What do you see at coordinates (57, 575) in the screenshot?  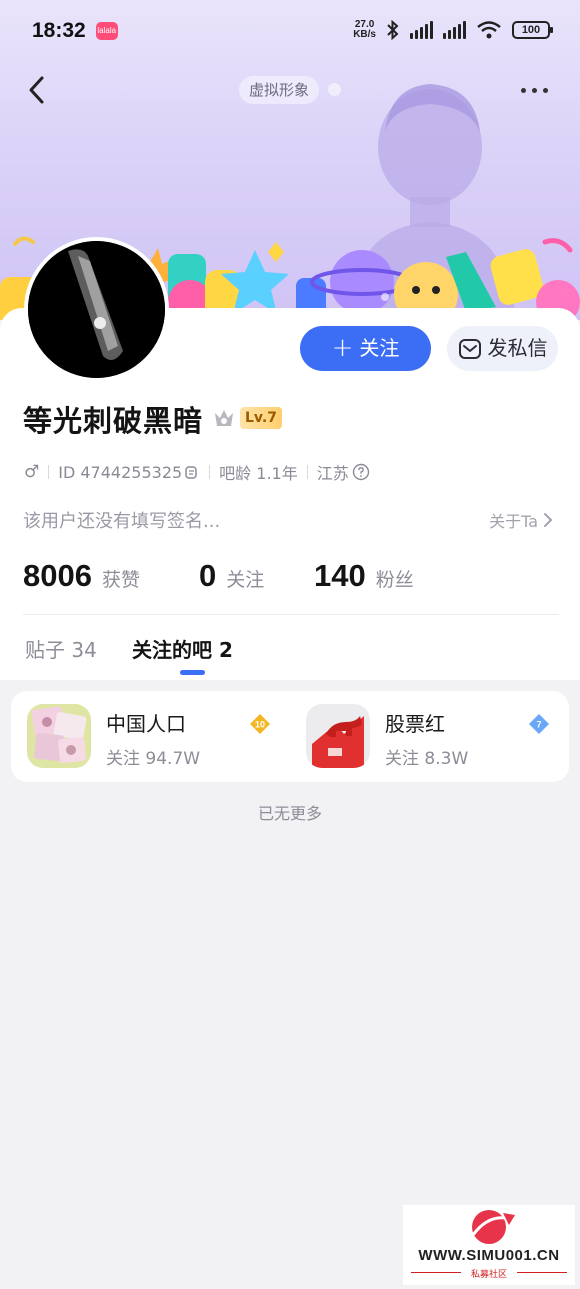 I see `stat-value: 8006` at bounding box center [57, 575].